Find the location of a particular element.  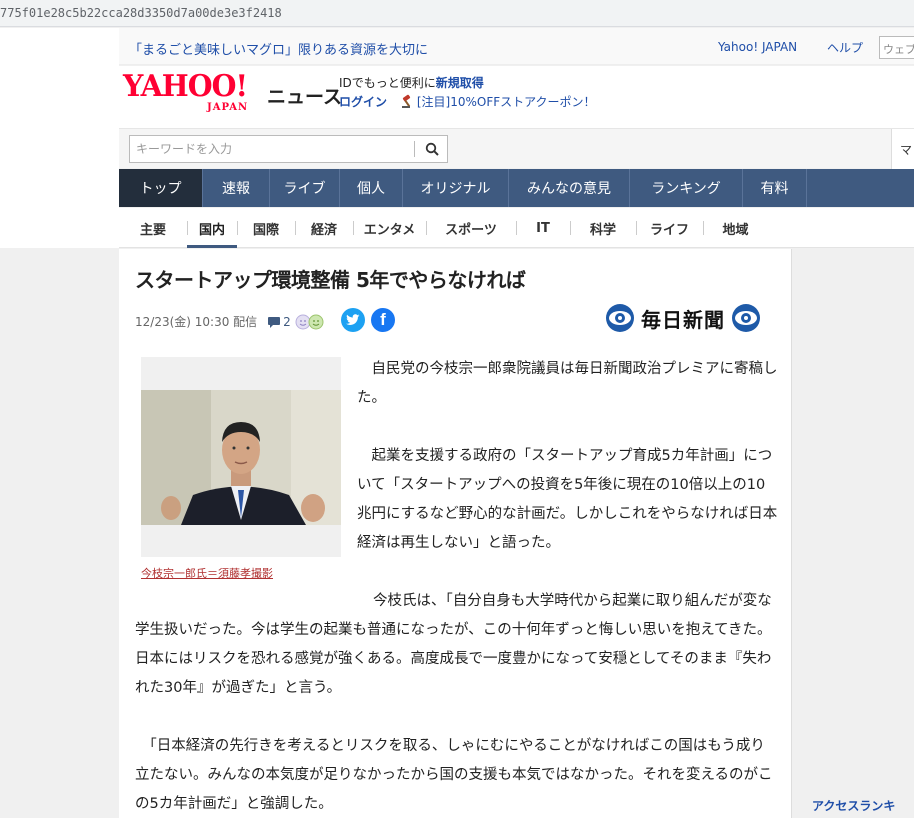

category-economy: 経済 is located at coordinates (324, 228).